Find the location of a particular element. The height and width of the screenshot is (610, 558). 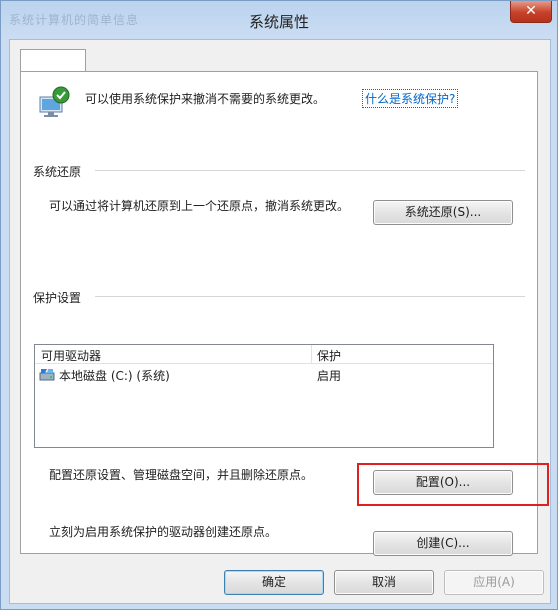

system-restore-divider is located at coordinates (310, 170).